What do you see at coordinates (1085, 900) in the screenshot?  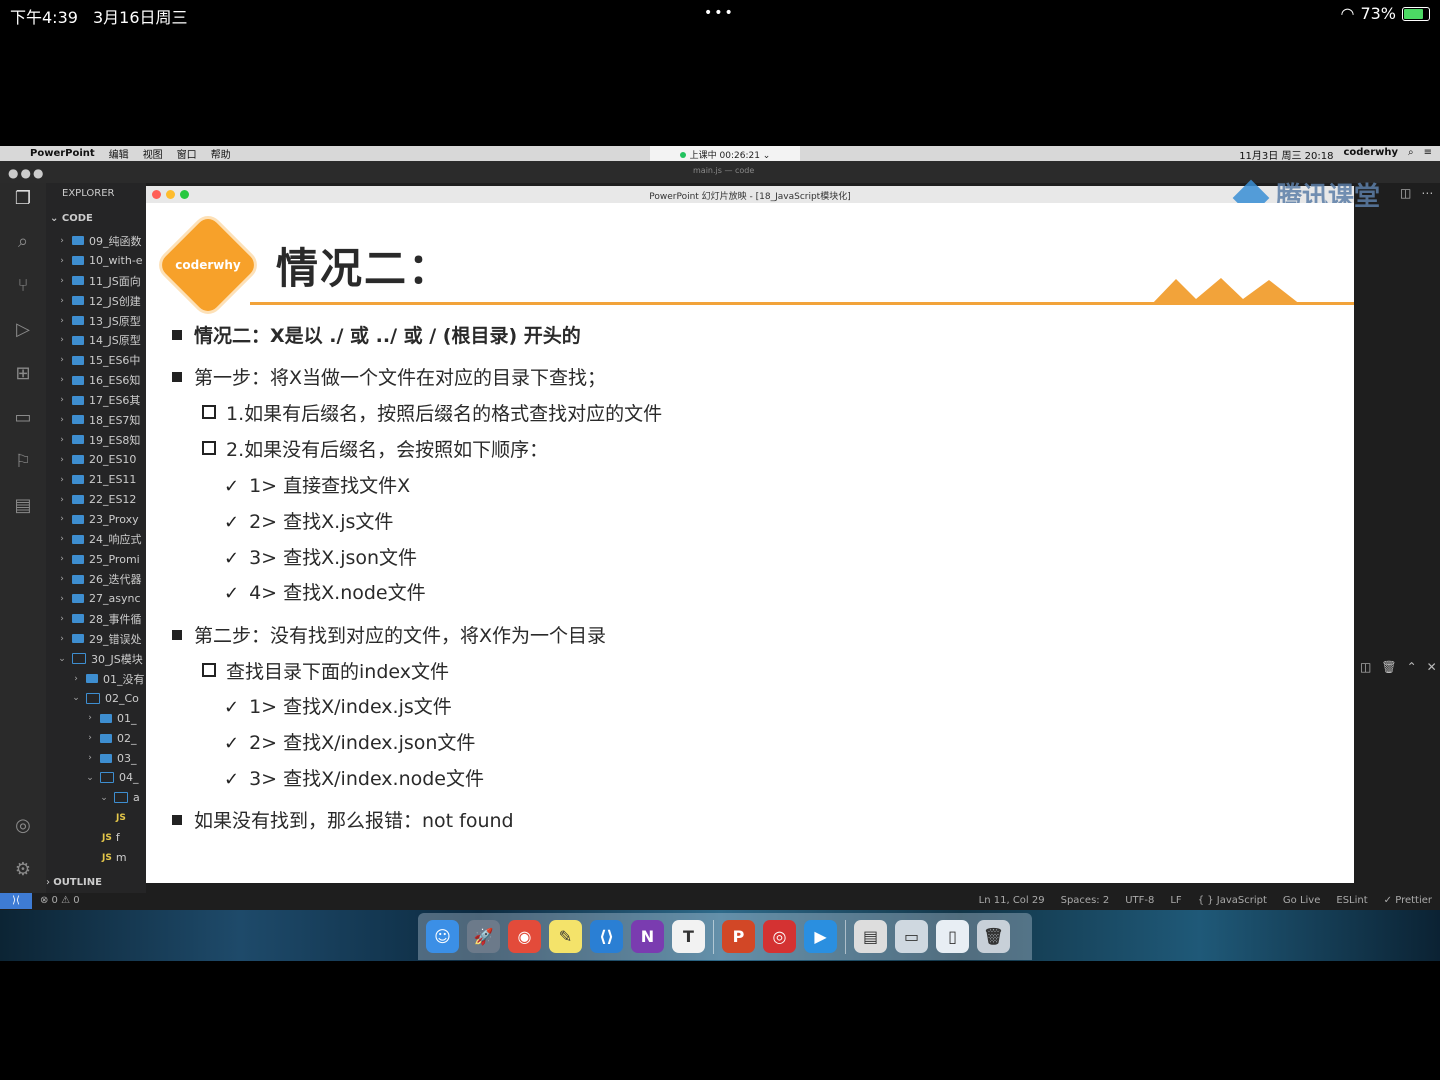 I see `indentation: Spaces: 2` at bounding box center [1085, 900].